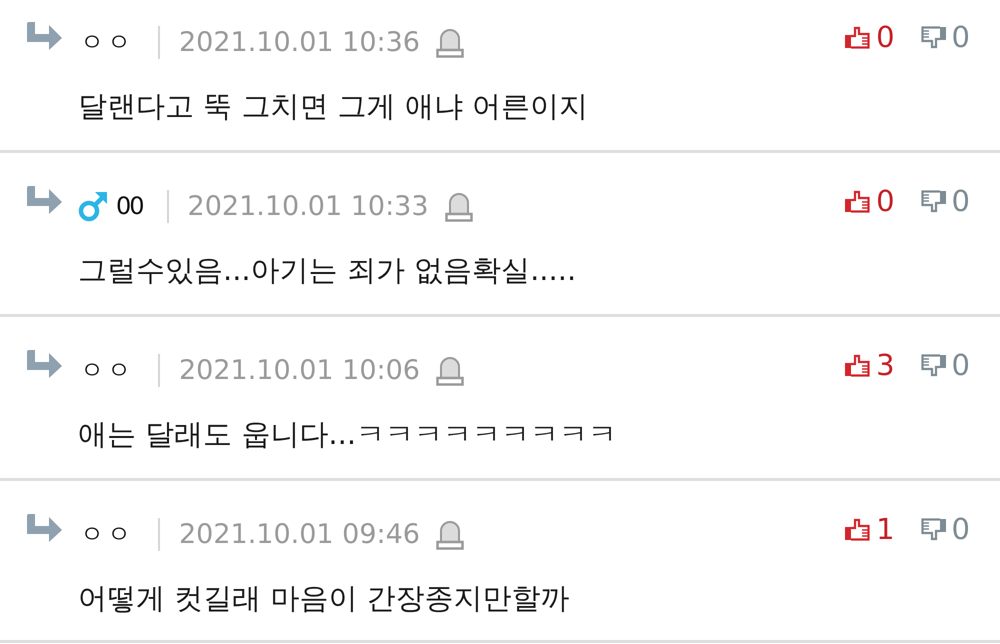 The image size is (1000, 644). Describe the element at coordinates (299, 370) in the screenshot. I see `comment-date: 2021.10.01 10:06` at that location.